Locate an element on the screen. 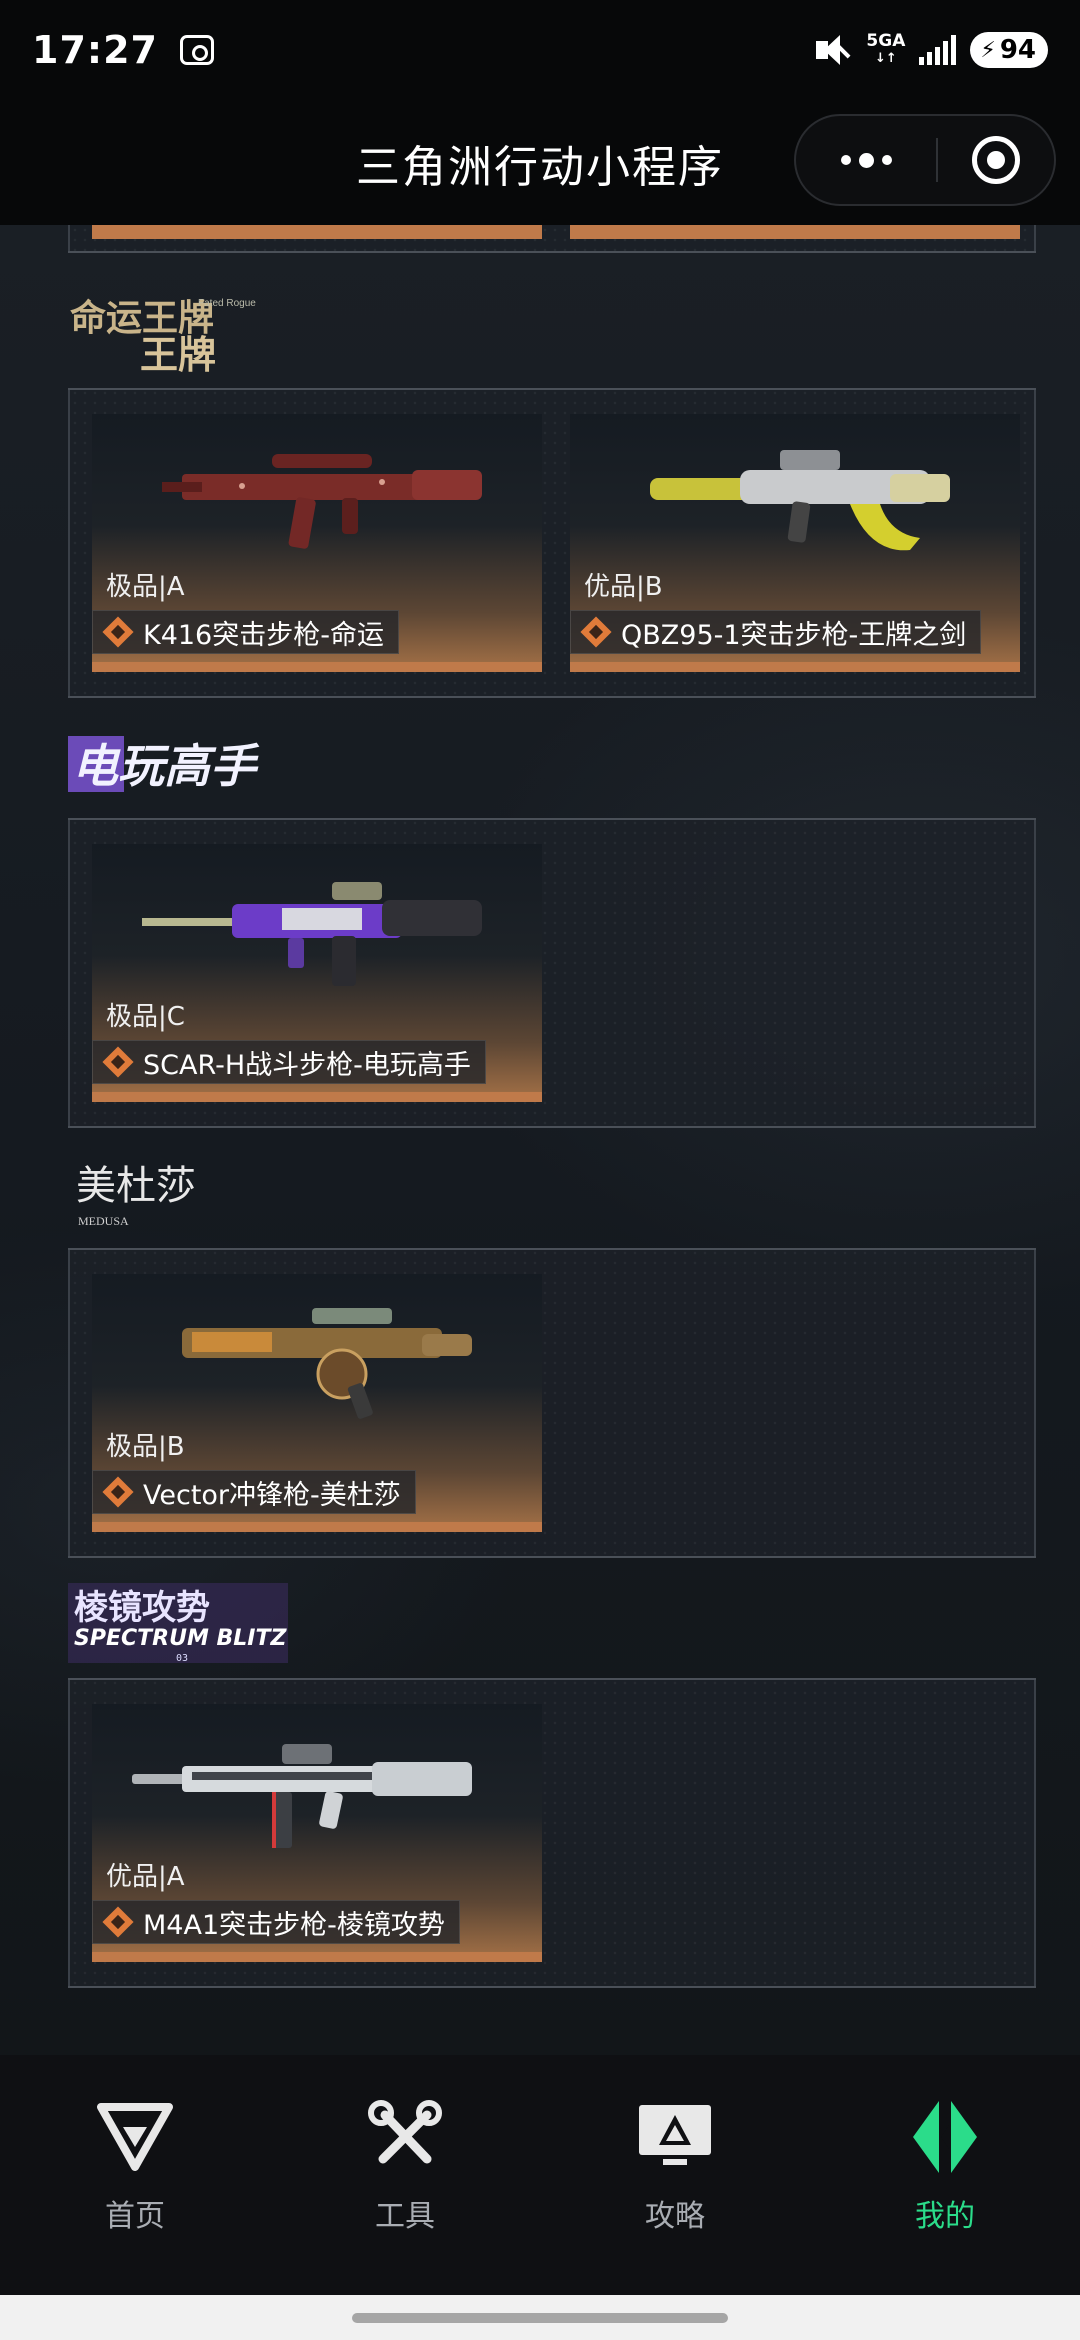 The height and width of the screenshot is (2340, 1080). profile-logo-icon is located at coordinates (945, 2137).